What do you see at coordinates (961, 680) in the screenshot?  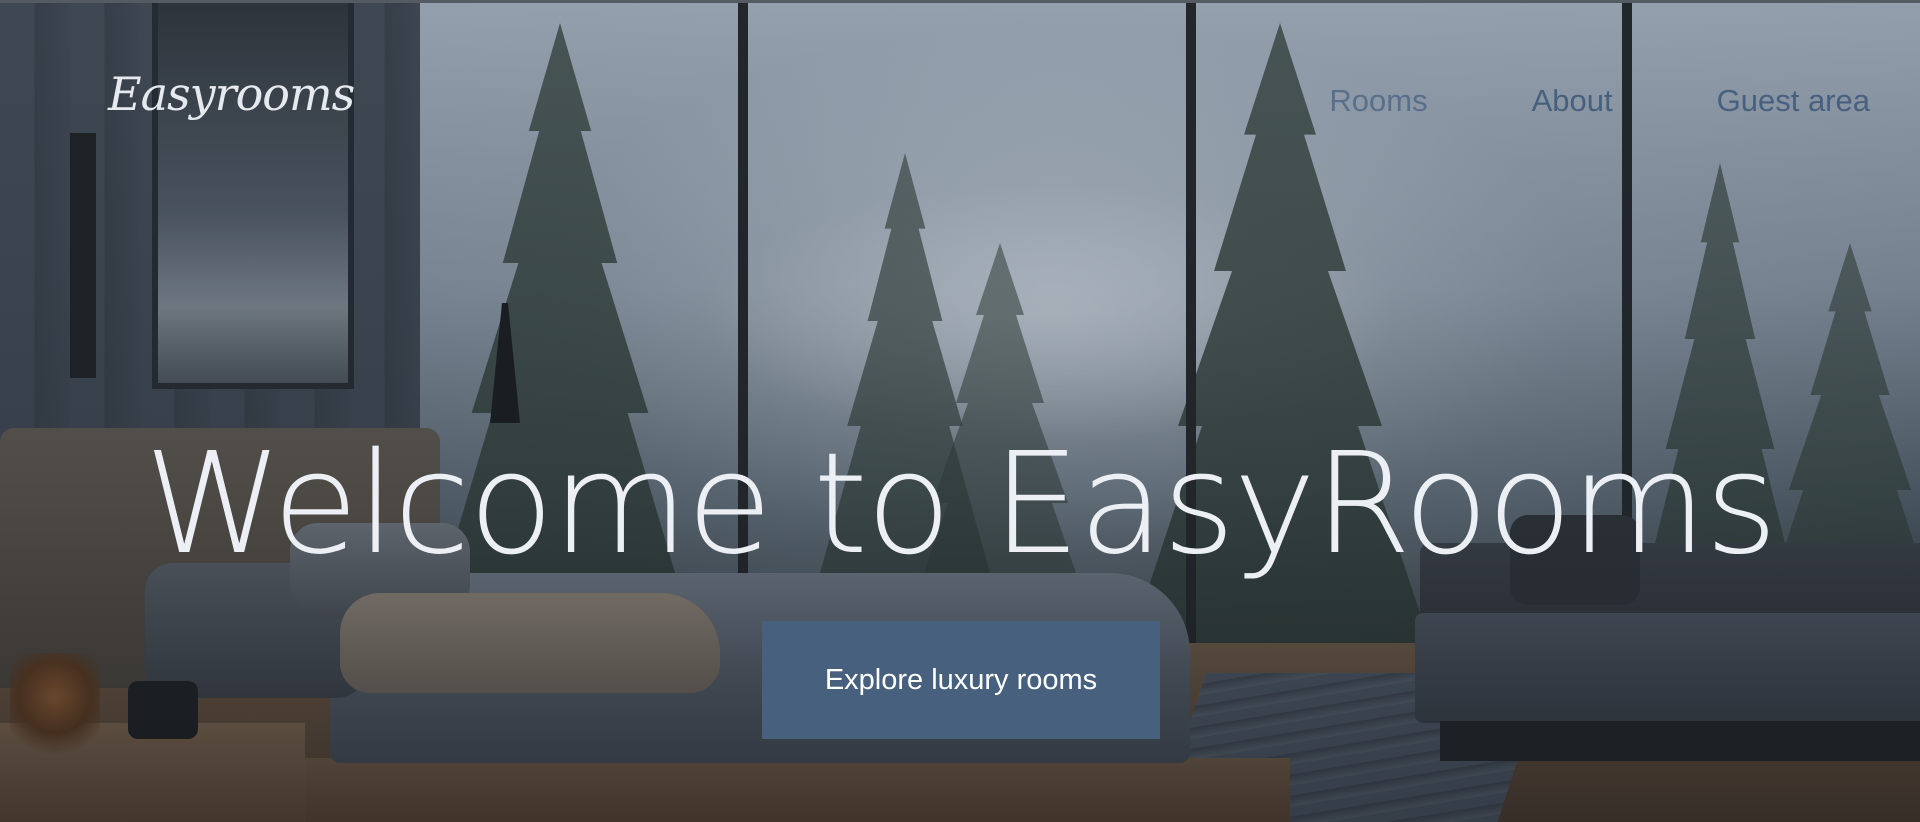 I see `explore-rooms-button: Explore luxury rooms` at bounding box center [961, 680].